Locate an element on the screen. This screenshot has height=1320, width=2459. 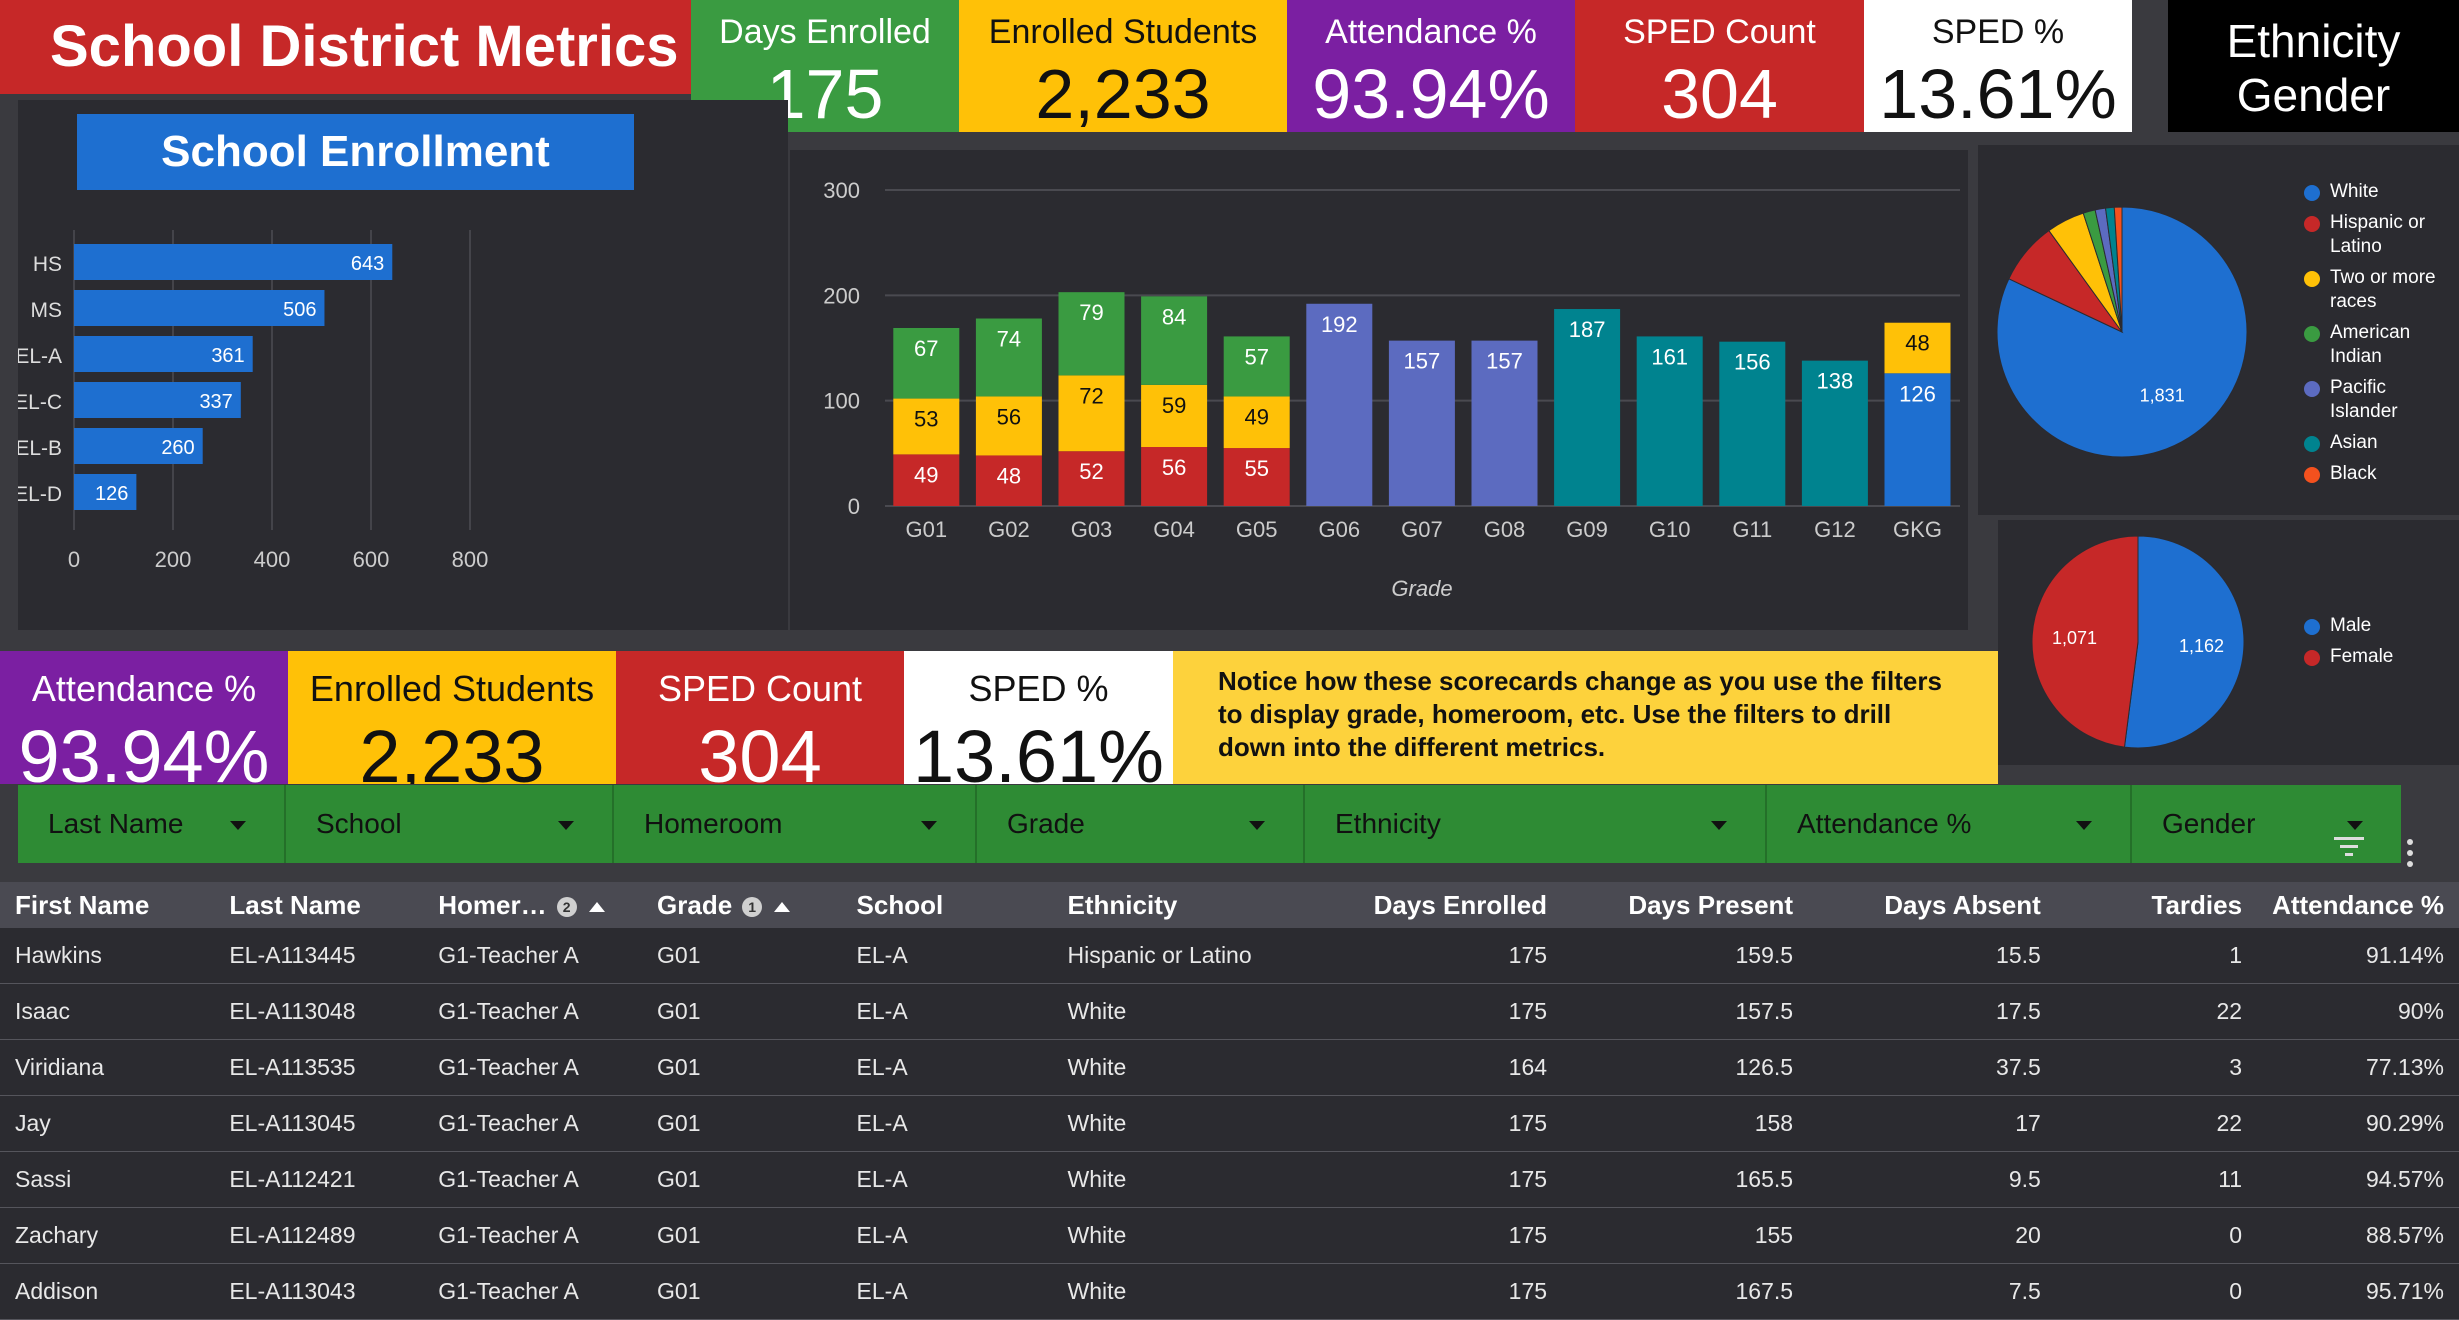
col-attendance: Attendance % is located at coordinates (2358, 905).